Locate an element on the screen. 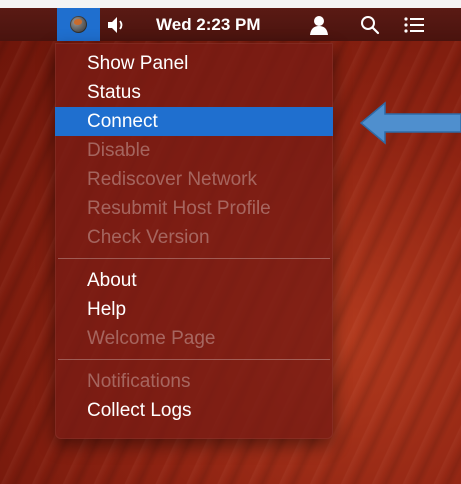 This screenshot has width=461, height=484. menubar-app-icon-button is located at coordinates (78, 24).